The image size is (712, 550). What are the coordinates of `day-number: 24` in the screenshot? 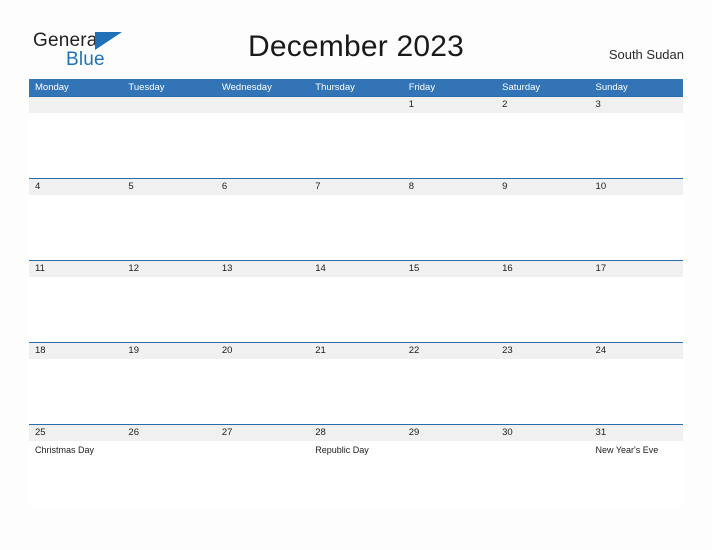 It's located at (636, 351).